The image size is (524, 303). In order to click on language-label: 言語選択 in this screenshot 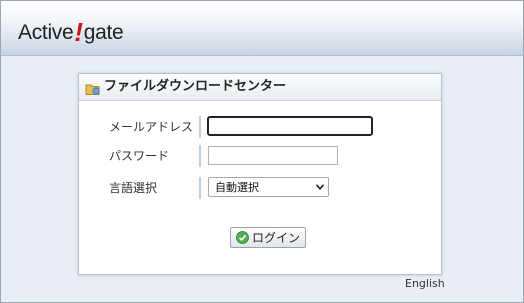, I will do `click(133, 188)`.